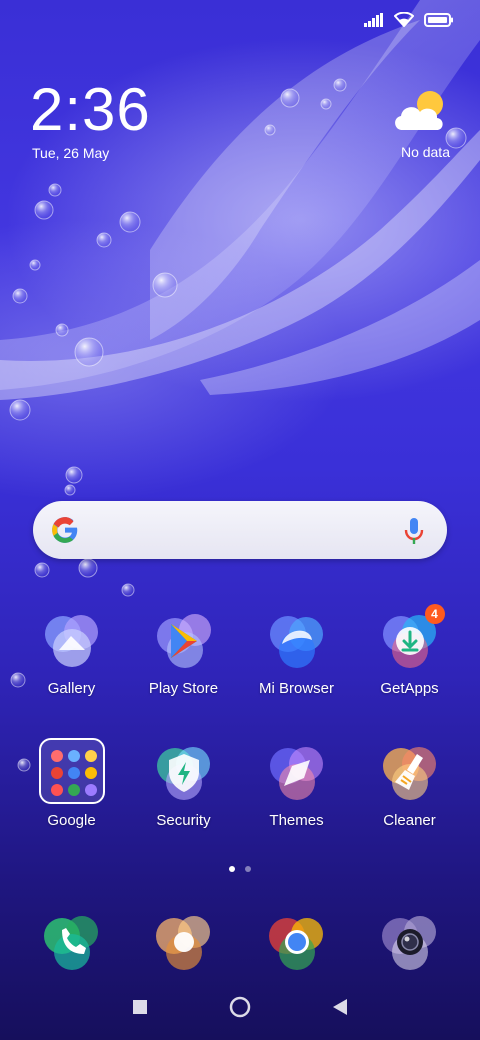  Describe the element at coordinates (71, 771) in the screenshot. I see `google-folder-icon` at that location.